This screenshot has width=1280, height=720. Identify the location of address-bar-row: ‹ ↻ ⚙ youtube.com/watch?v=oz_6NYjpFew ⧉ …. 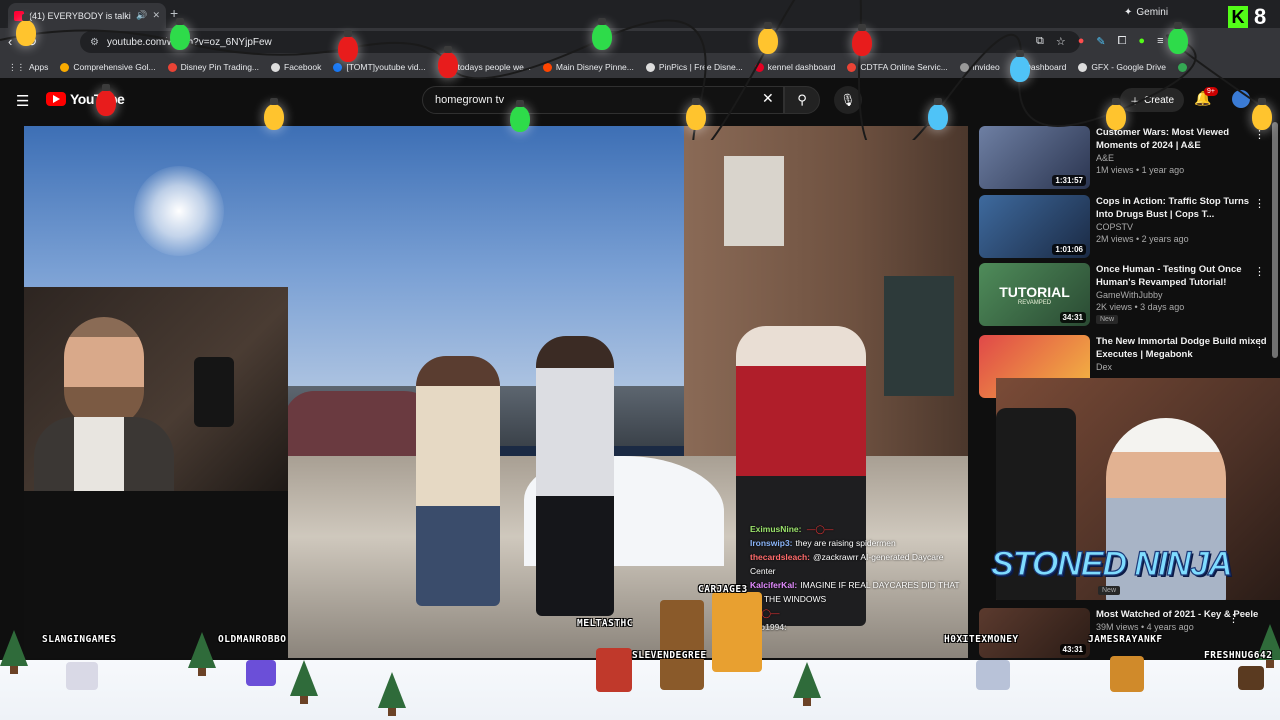
(640, 42).